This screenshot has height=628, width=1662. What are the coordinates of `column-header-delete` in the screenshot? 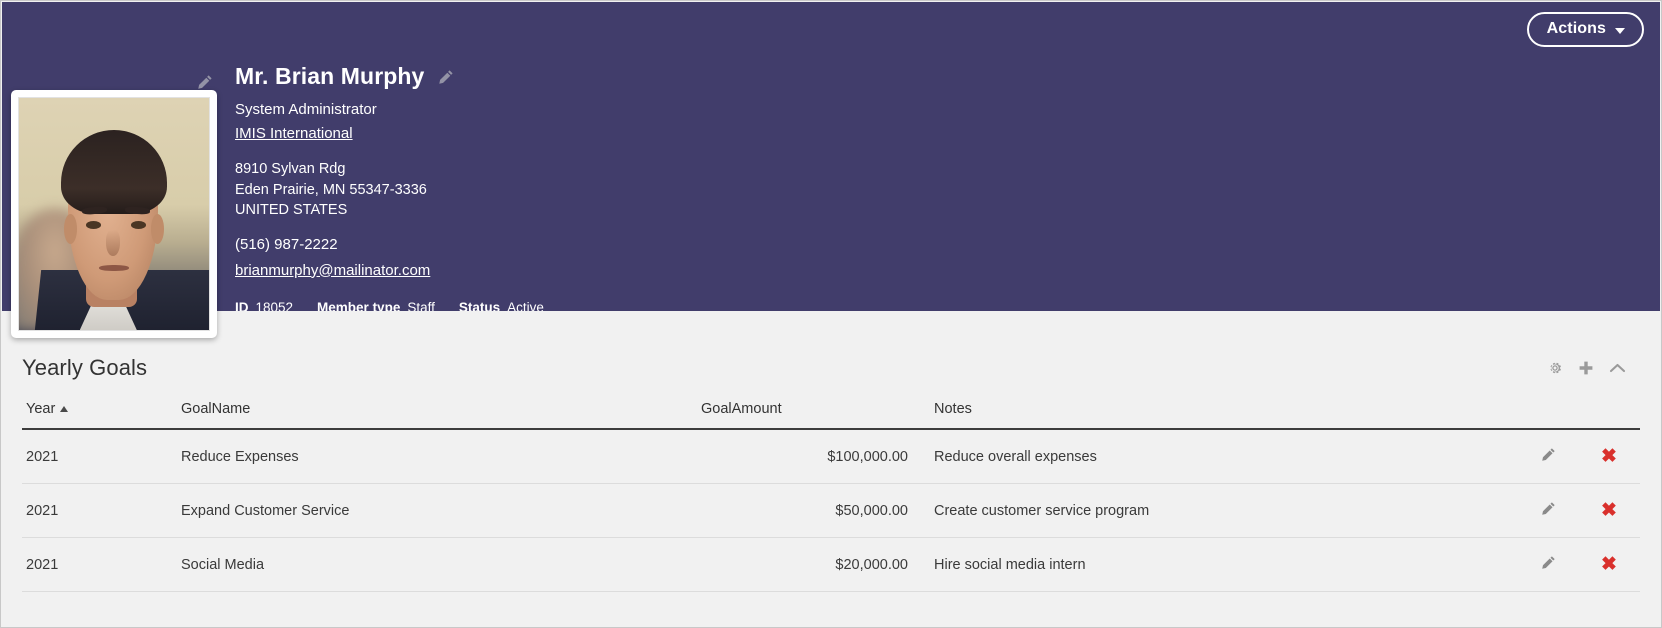 It's located at (1609, 412).